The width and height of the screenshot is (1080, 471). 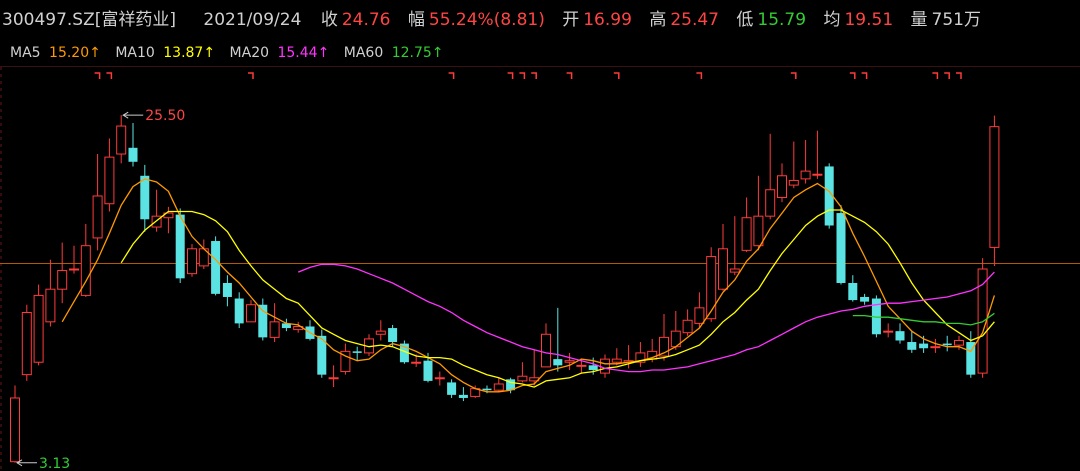 I want to click on ma10-arrow-icon: ↑, so click(x=209, y=53).